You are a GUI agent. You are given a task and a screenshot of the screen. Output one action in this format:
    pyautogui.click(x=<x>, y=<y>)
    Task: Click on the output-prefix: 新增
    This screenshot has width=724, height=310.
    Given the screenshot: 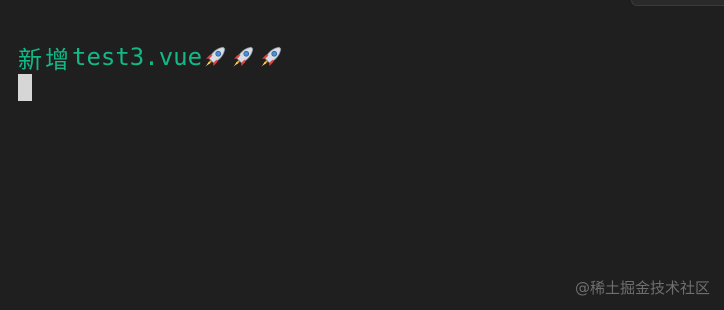 What is the action you would take?
    pyautogui.click(x=45, y=59)
    